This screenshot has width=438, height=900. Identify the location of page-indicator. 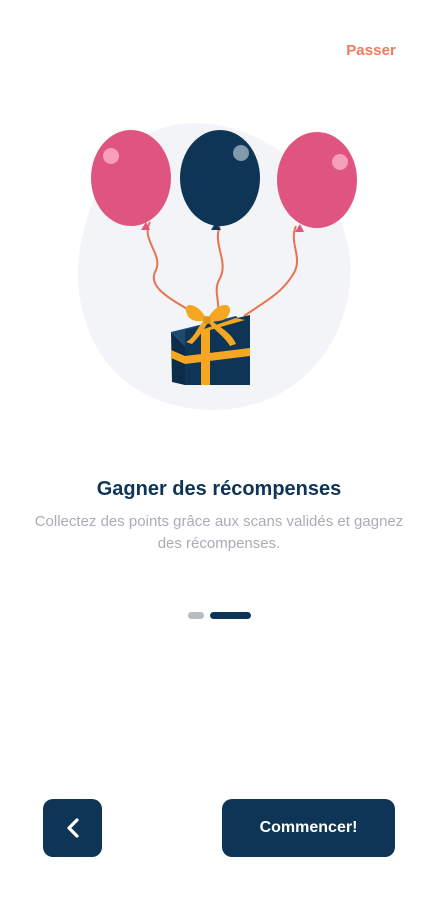
(219, 616).